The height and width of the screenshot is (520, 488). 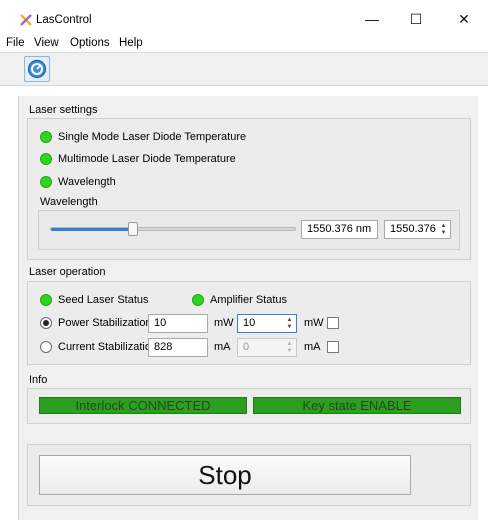 I want to click on power-enable-checkbox, so click(x=333, y=323).